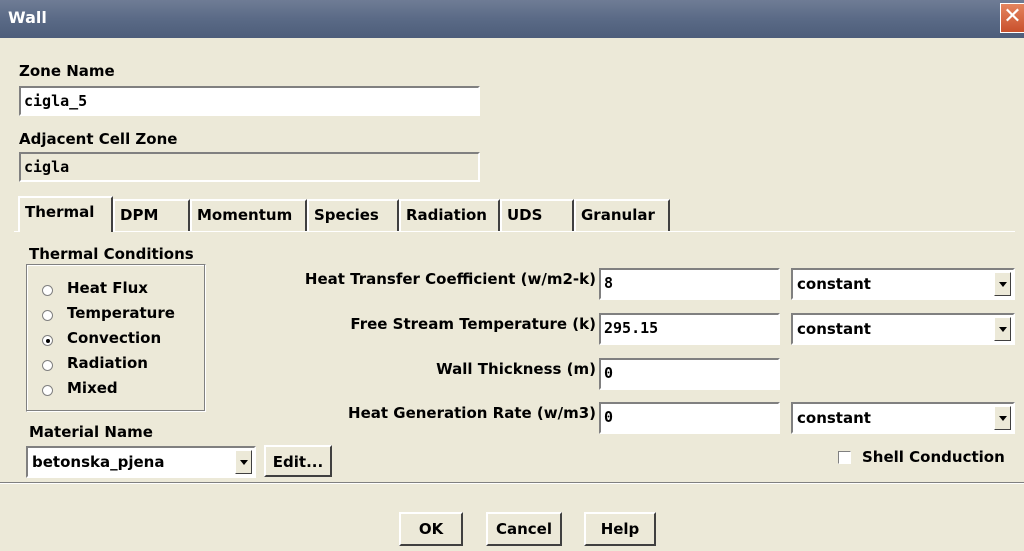 The width and height of the screenshot is (1024, 551). What do you see at coordinates (689, 329) in the screenshot?
I see `free-stream-temperature-input: 295.15` at bounding box center [689, 329].